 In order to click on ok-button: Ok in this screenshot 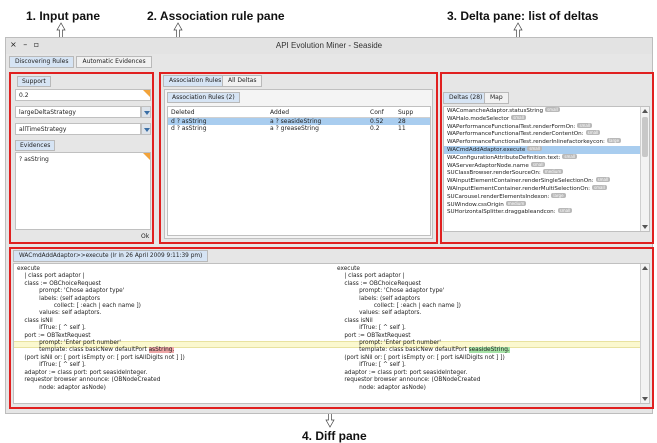, I will do `click(145, 236)`.